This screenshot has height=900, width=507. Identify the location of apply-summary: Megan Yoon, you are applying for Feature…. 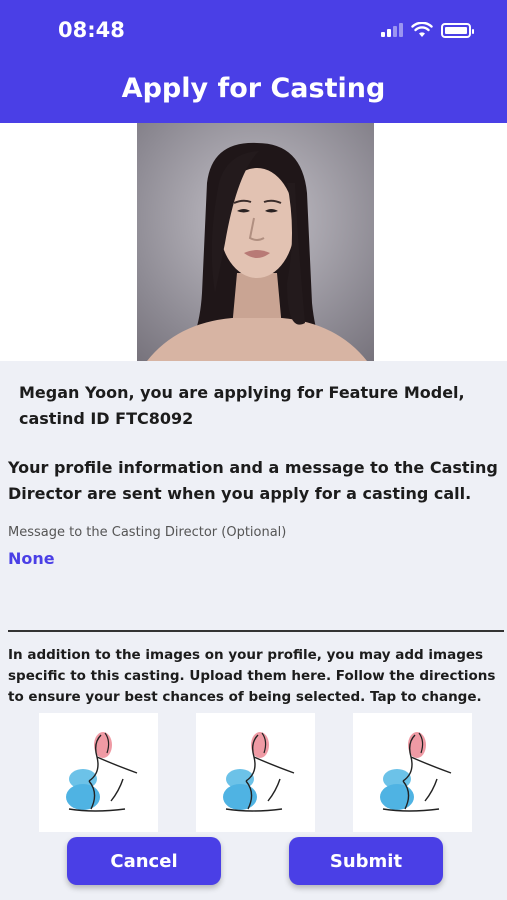
(242, 405).